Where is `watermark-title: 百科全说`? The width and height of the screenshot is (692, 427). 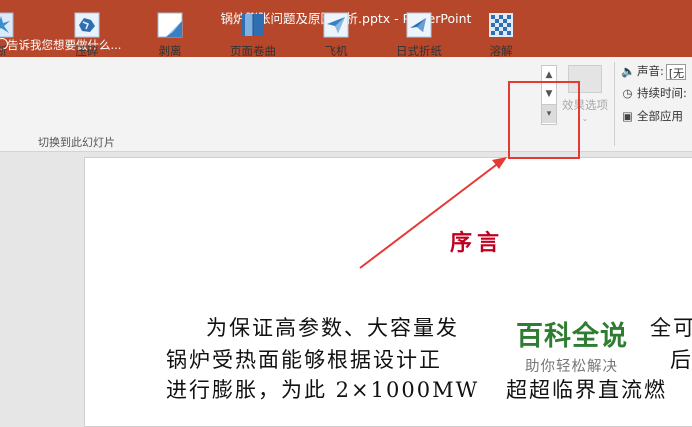
watermark-title: 百科全说 is located at coordinates (572, 336).